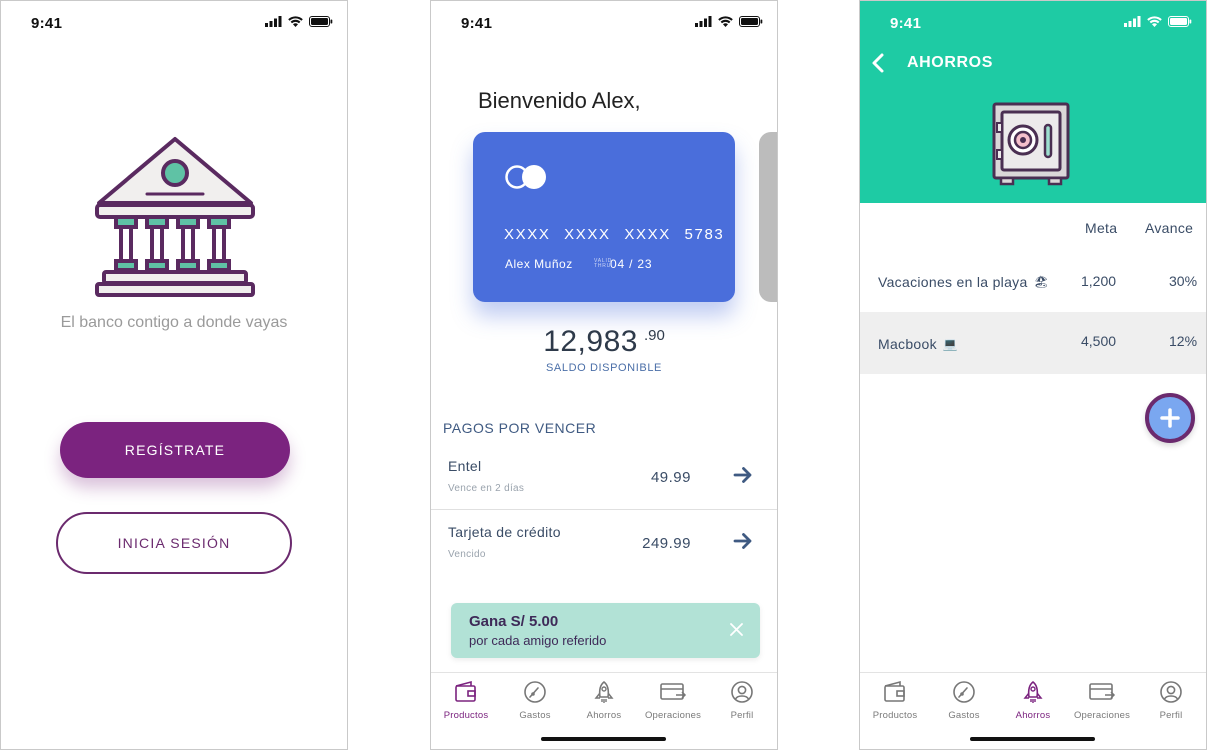 This screenshot has width=1207, height=750. Describe the element at coordinates (666, 543) in the screenshot. I see `payment-amount: 249.99` at that location.